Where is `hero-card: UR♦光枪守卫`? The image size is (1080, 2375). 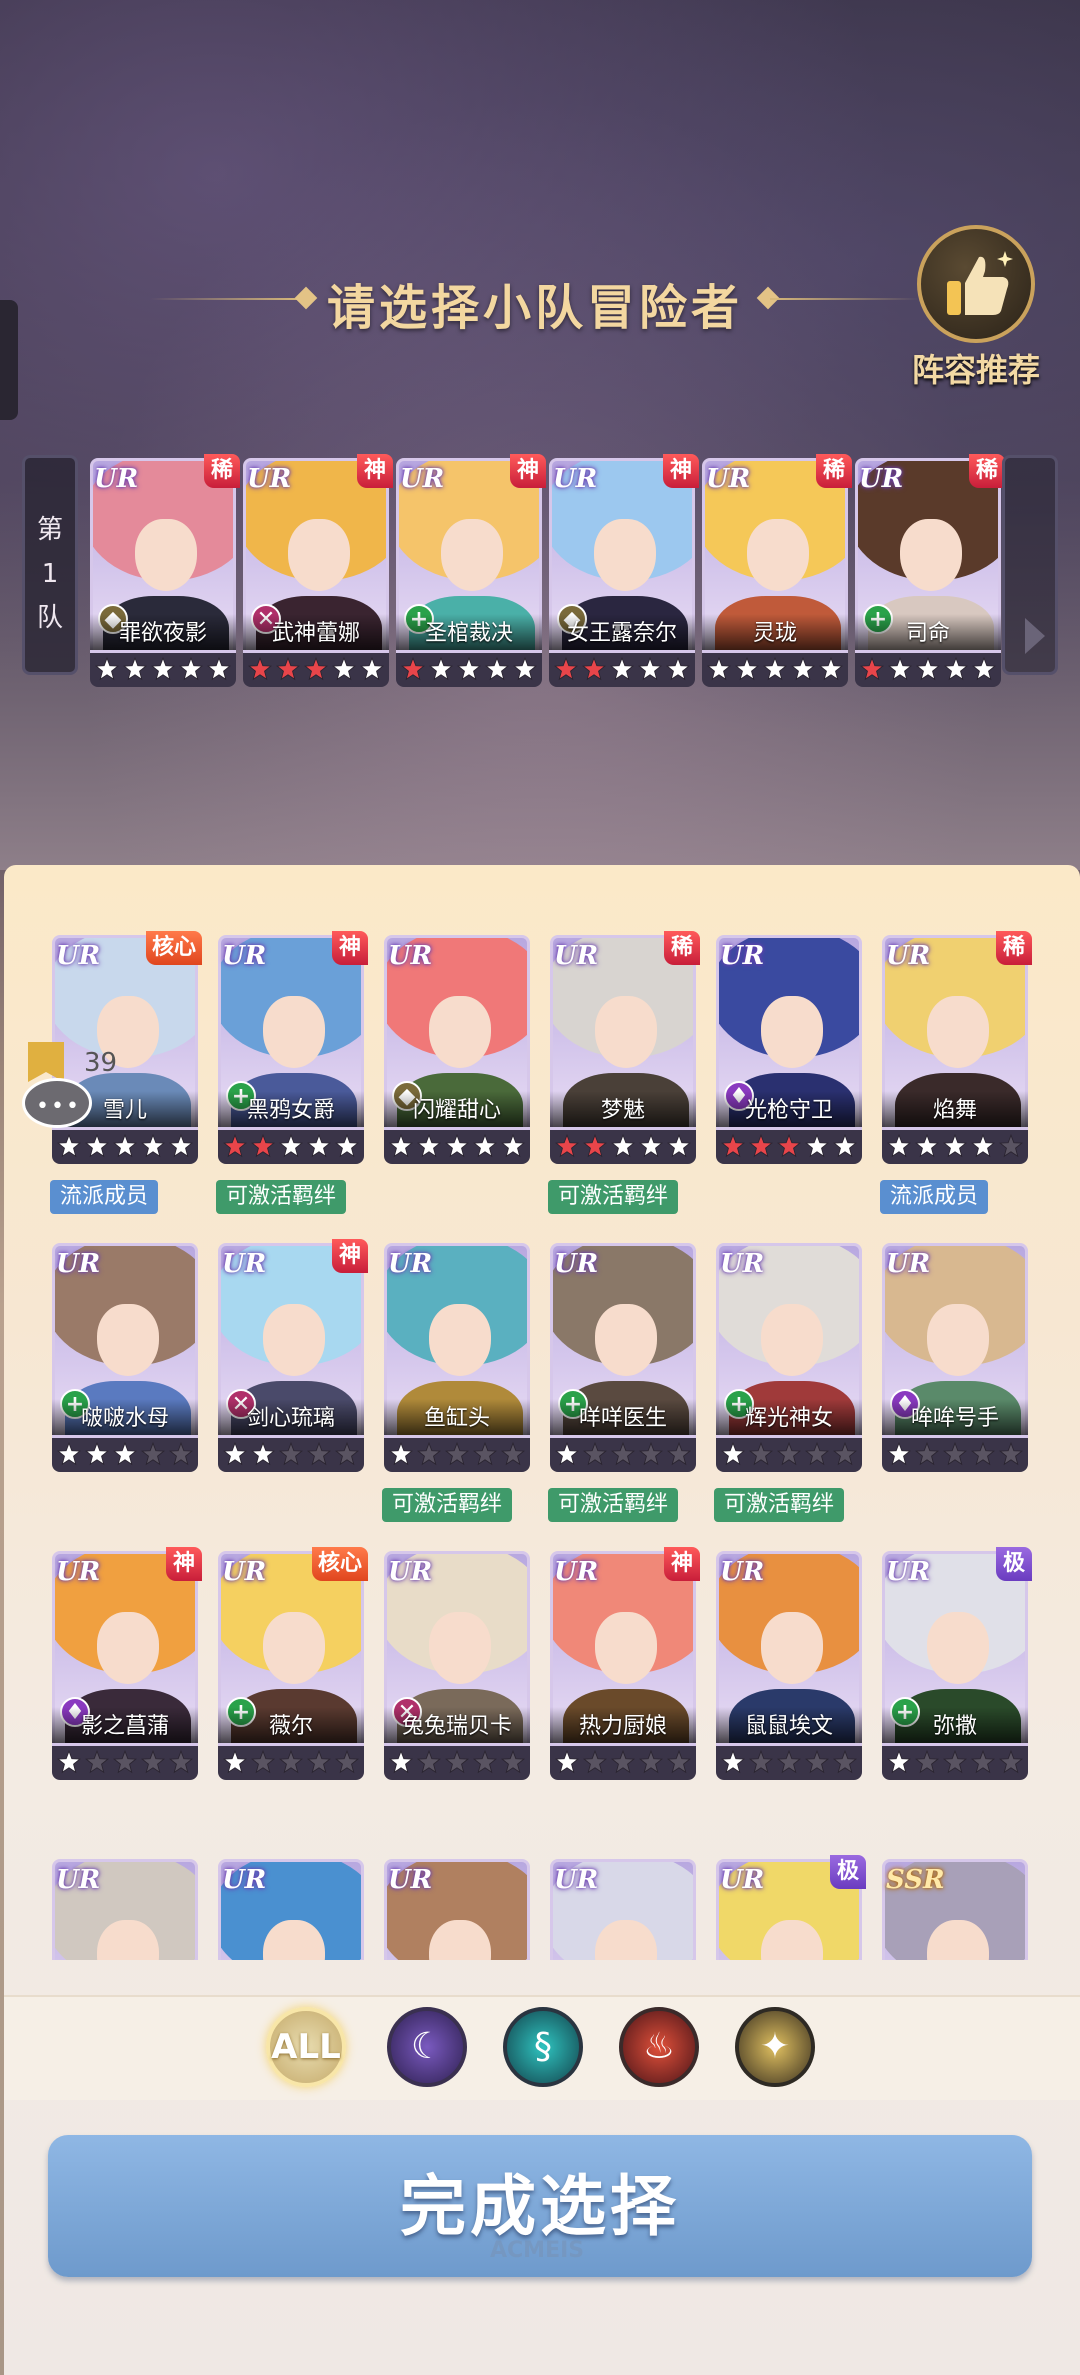 hero-card: UR♦光枪守卫 is located at coordinates (789, 1051).